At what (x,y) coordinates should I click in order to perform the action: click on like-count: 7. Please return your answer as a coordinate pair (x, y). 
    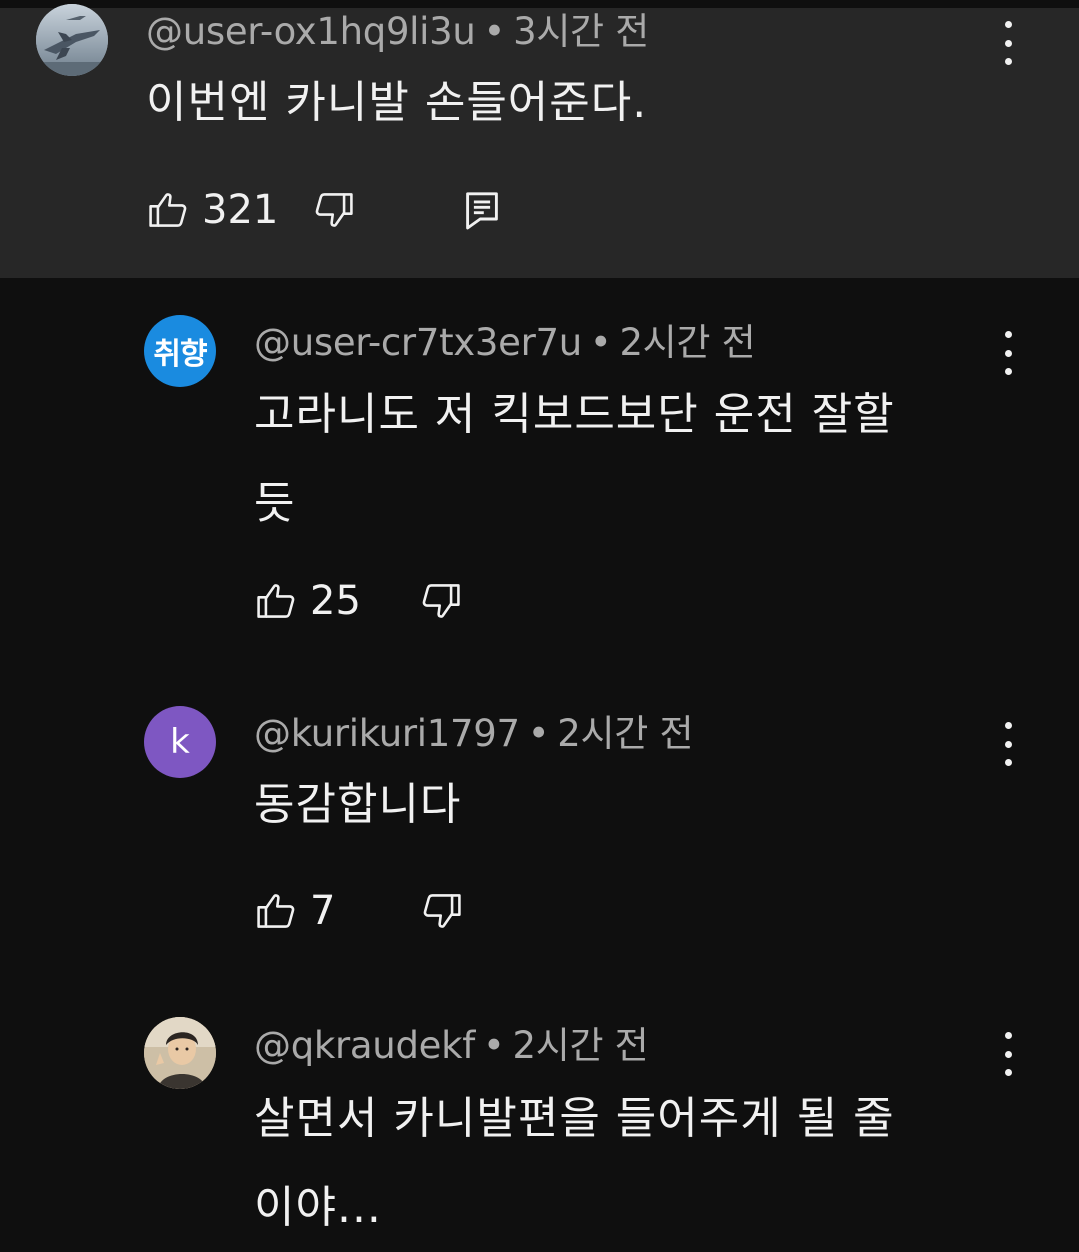
    Looking at the image, I should click on (323, 911).